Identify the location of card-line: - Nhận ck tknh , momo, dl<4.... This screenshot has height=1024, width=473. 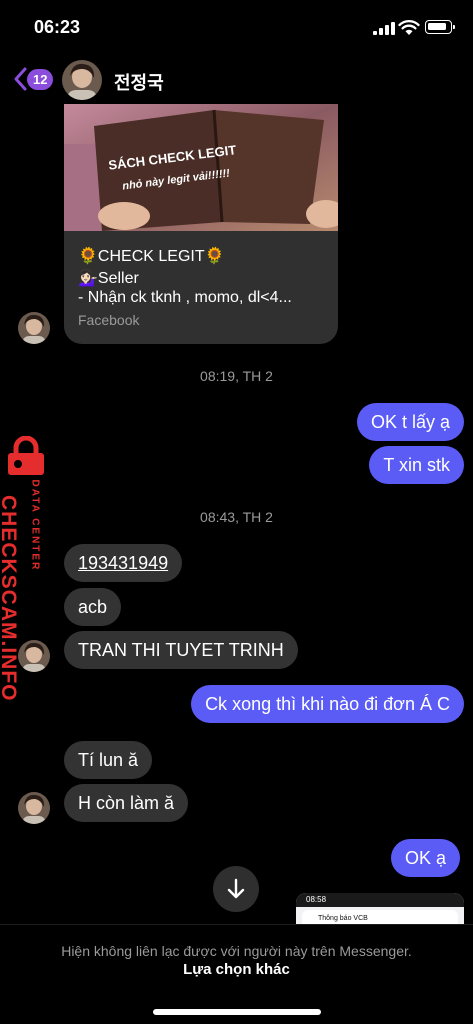
(185, 297).